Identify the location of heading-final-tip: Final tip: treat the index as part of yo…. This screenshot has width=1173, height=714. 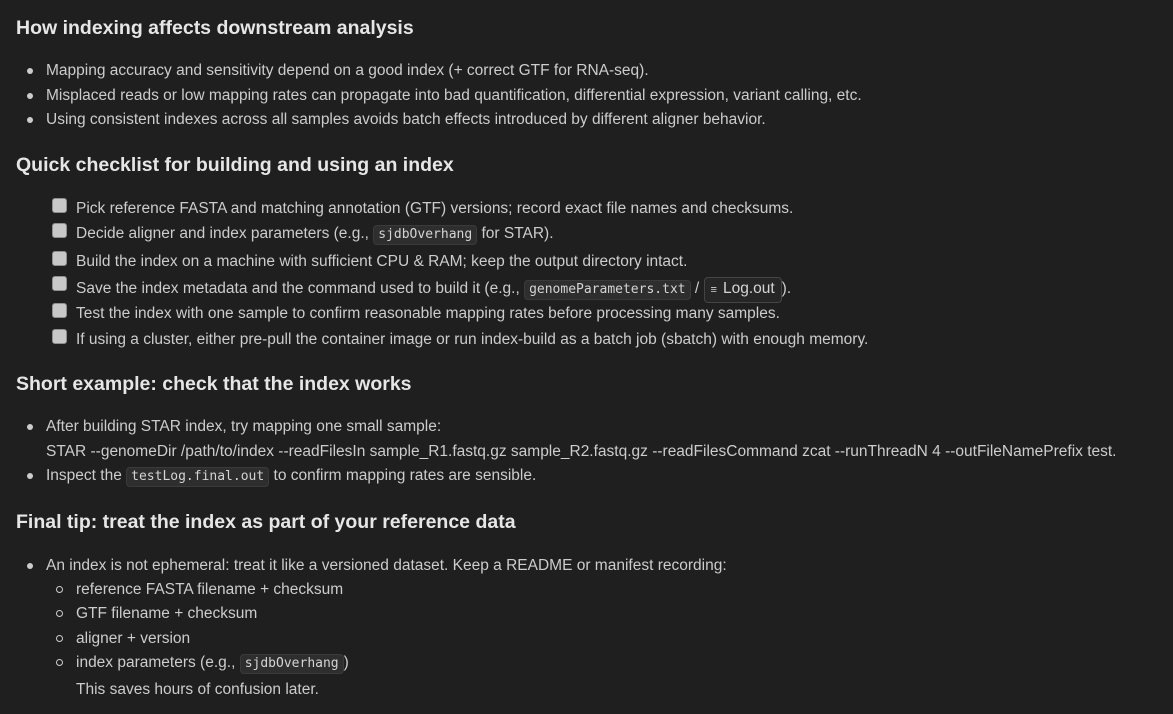
(266, 522).